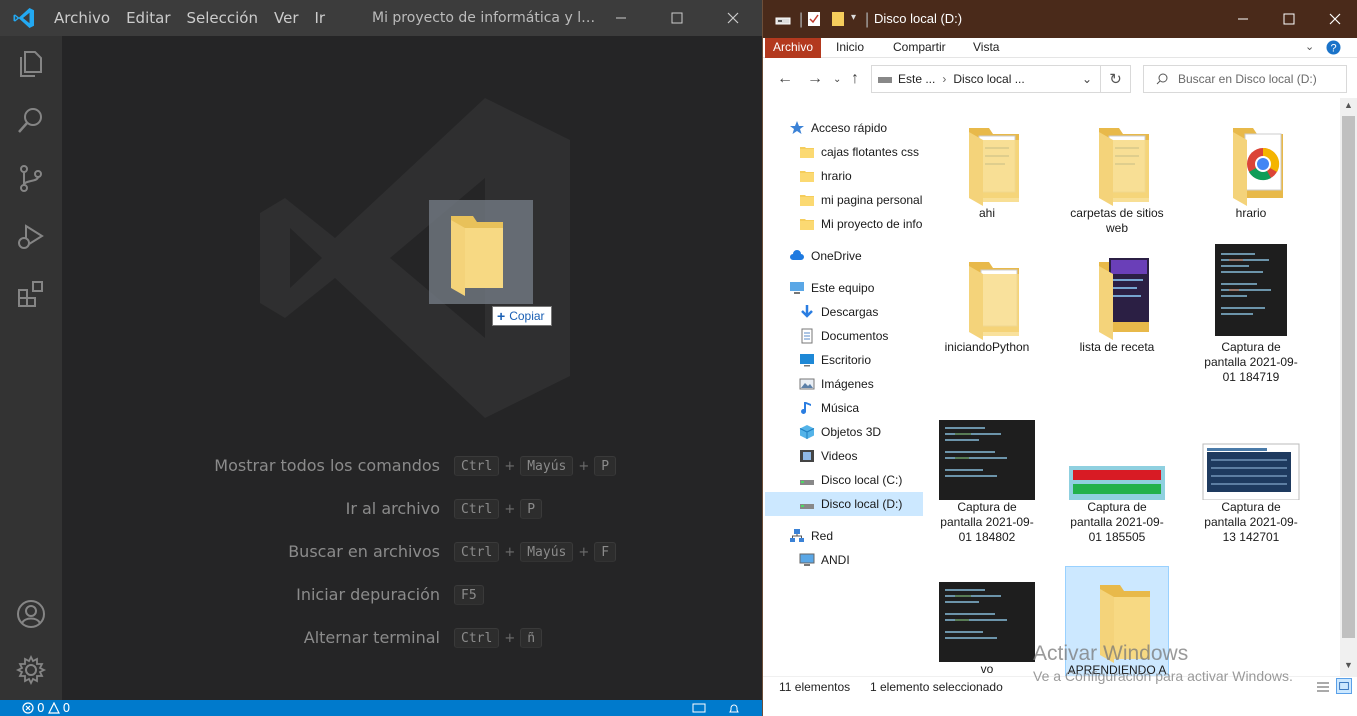 The image size is (1357, 716). I want to click on back-arrow-icon: ←, so click(785, 79).